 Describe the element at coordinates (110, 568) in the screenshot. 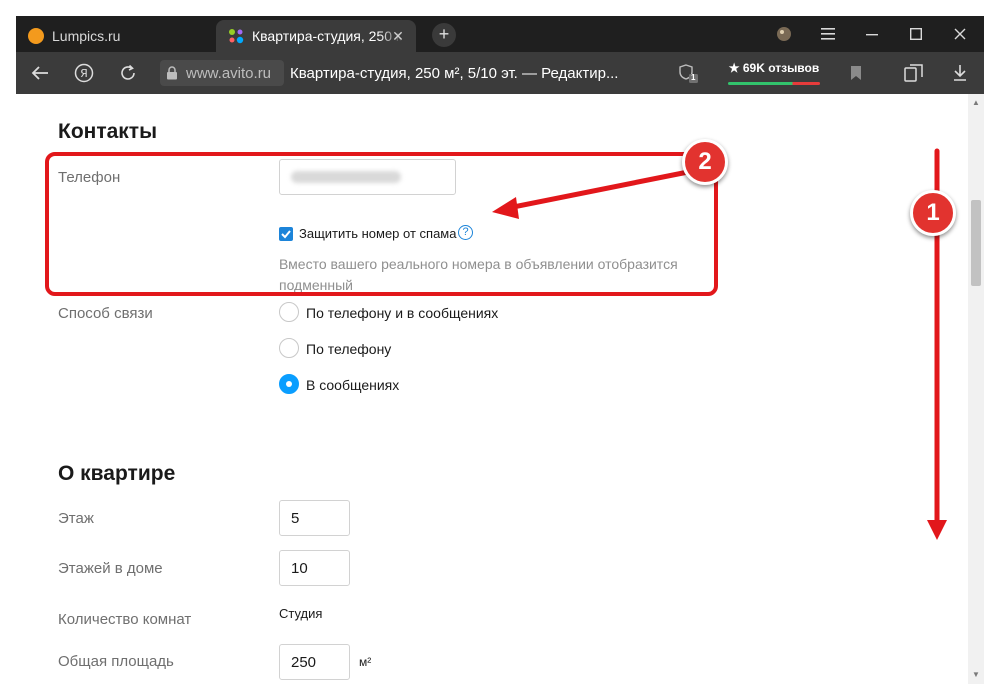

I see `floors-label: Этажей в доме` at that location.